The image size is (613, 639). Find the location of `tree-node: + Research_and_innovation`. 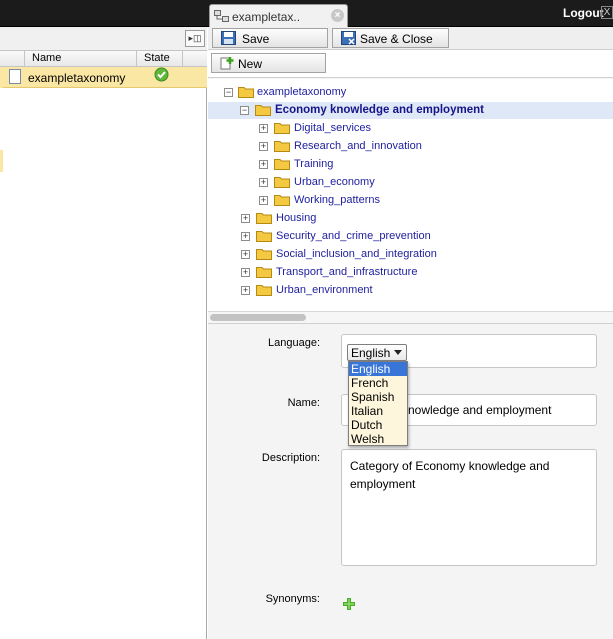

tree-node: + Research_and_innovation is located at coordinates (410, 146).